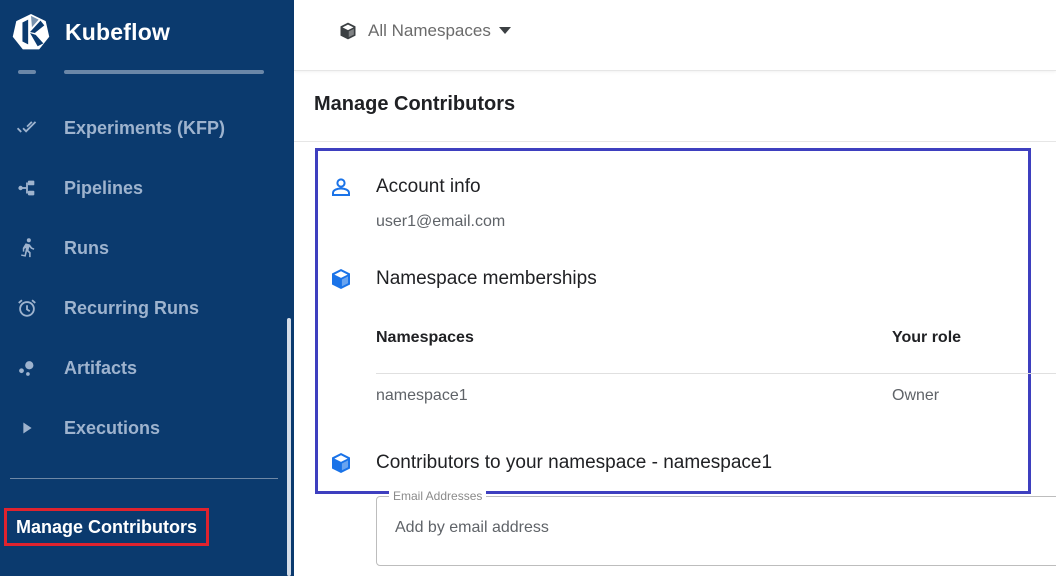 The image size is (1056, 576). I want to click on top-bar: All Namespaces, so click(675, 35).